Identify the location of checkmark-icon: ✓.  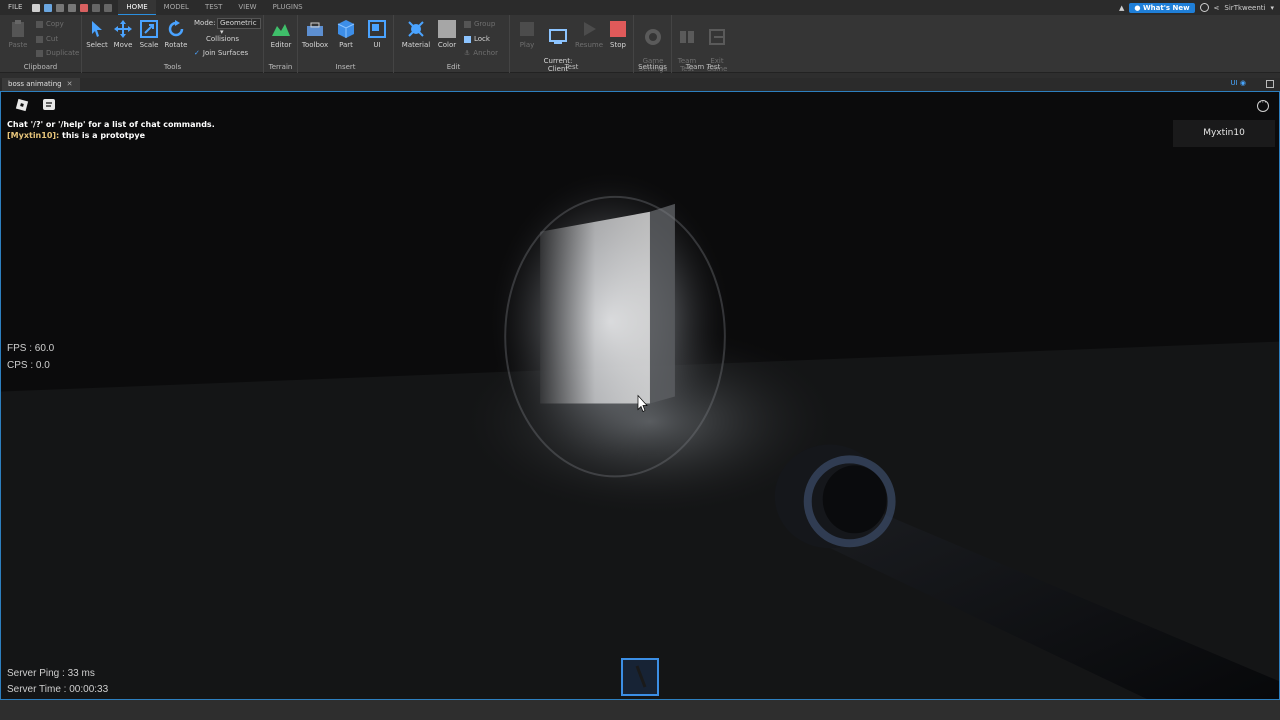
(197, 53).